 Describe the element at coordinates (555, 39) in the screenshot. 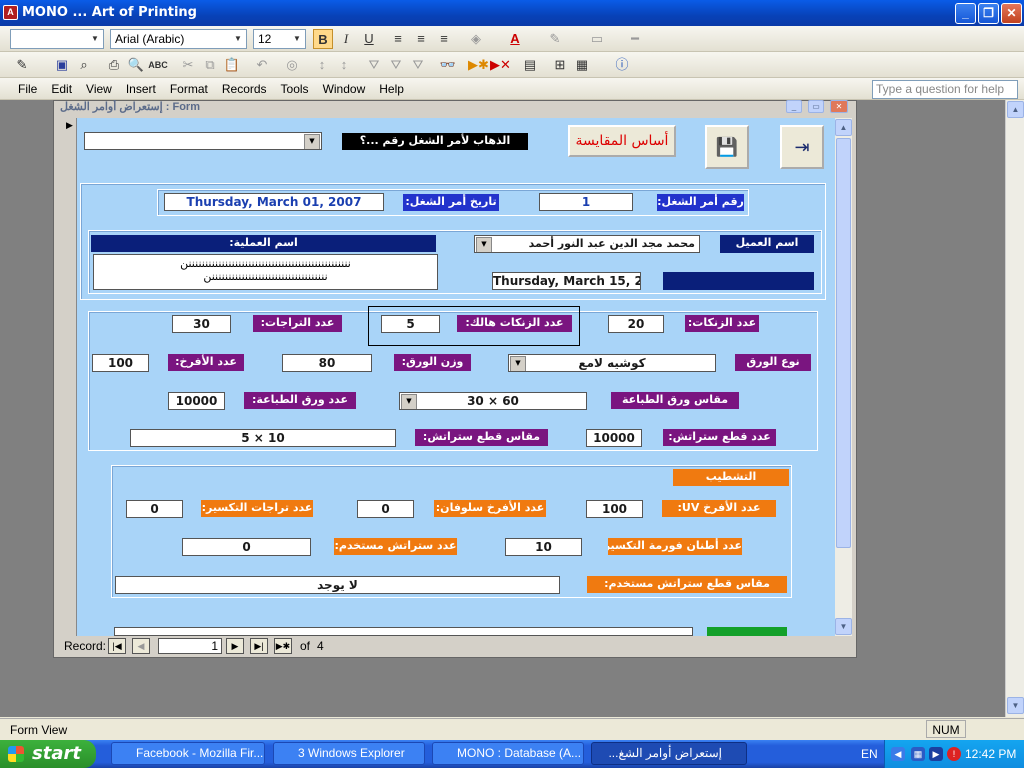

I see `line-color-icon: ✎` at that location.